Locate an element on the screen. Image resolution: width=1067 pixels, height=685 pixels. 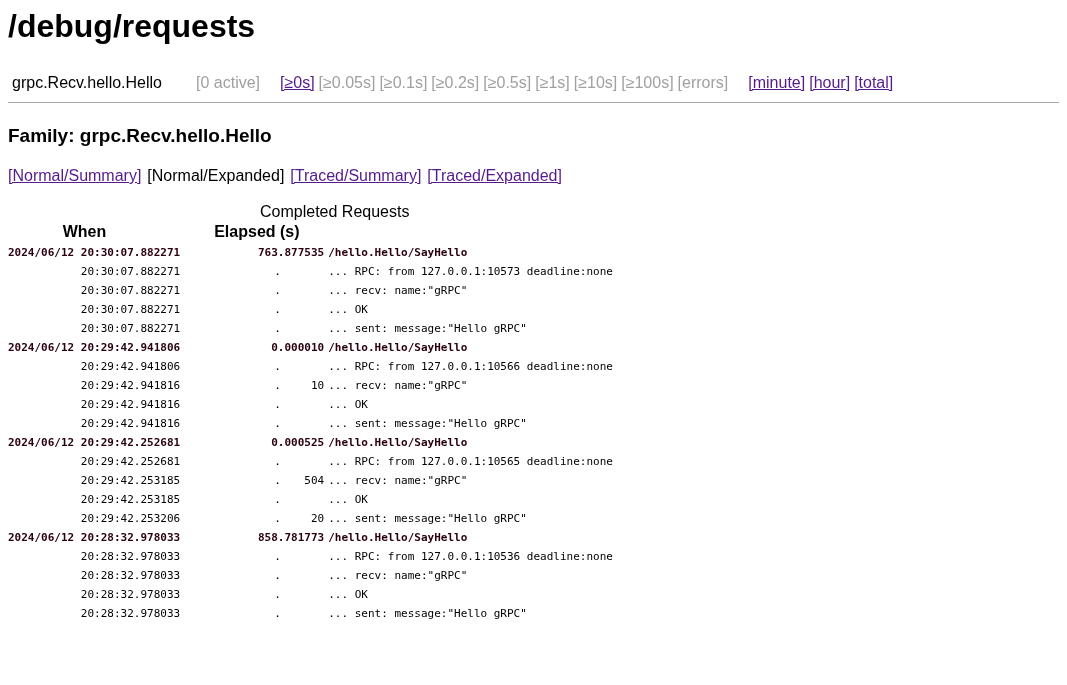
view-mode-link: [Traced/Expanded] is located at coordinates (494, 176).